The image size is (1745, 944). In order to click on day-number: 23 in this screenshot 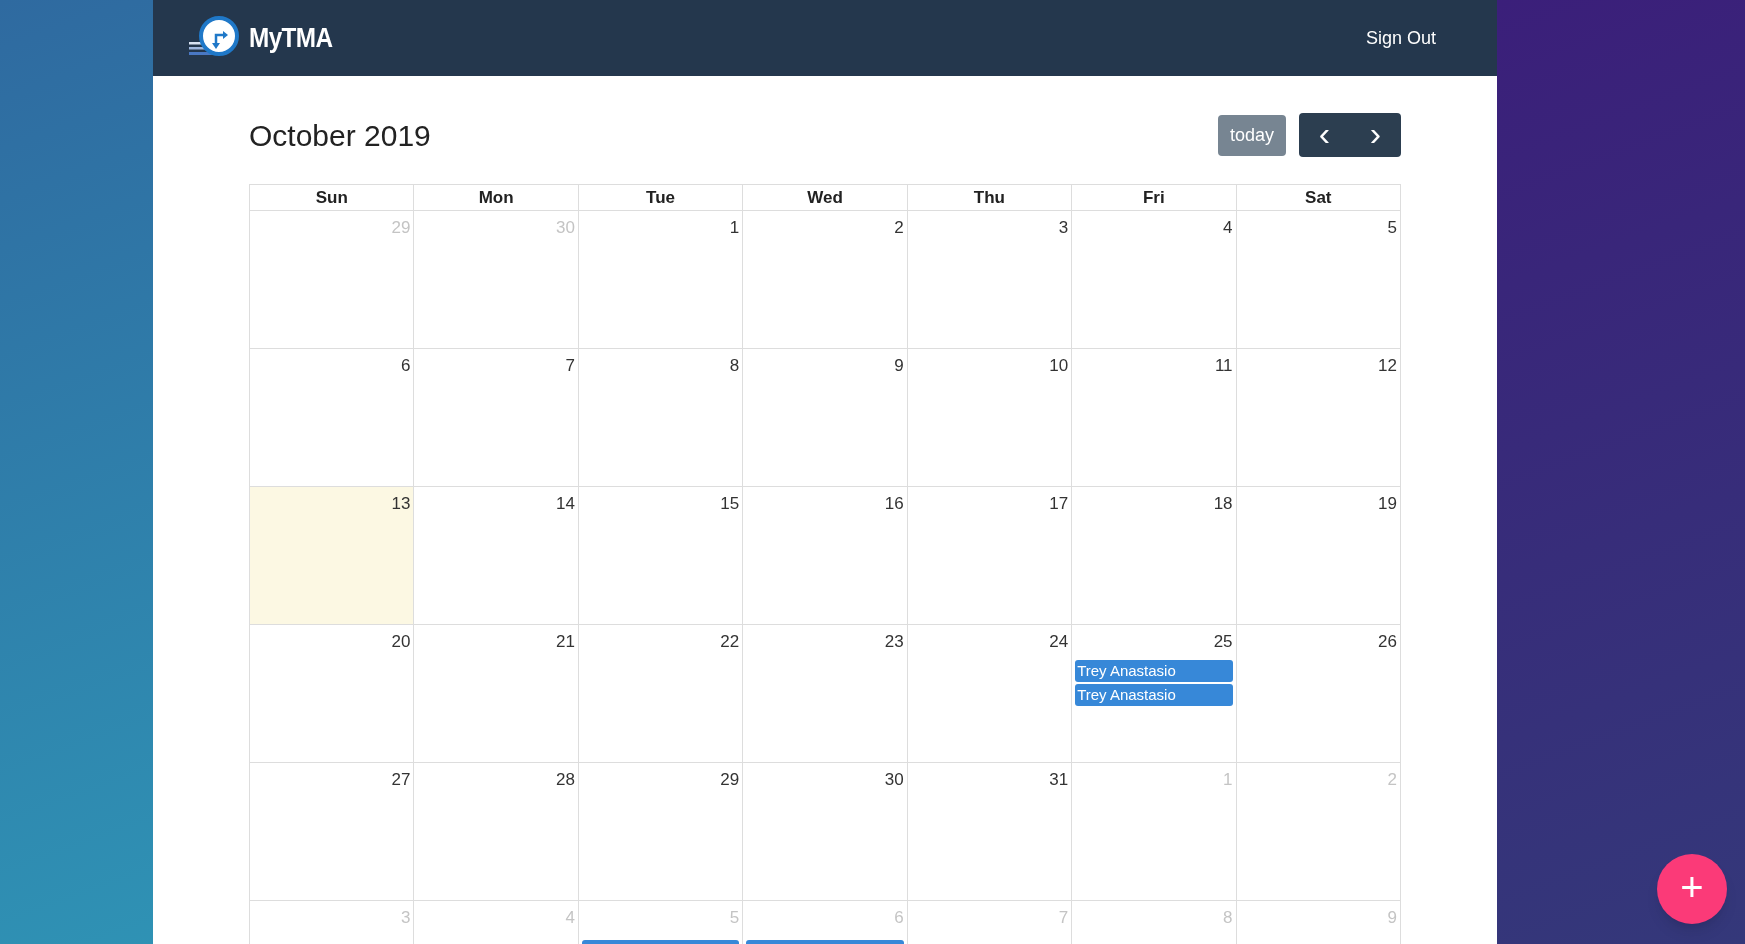, I will do `click(894, 642)`.